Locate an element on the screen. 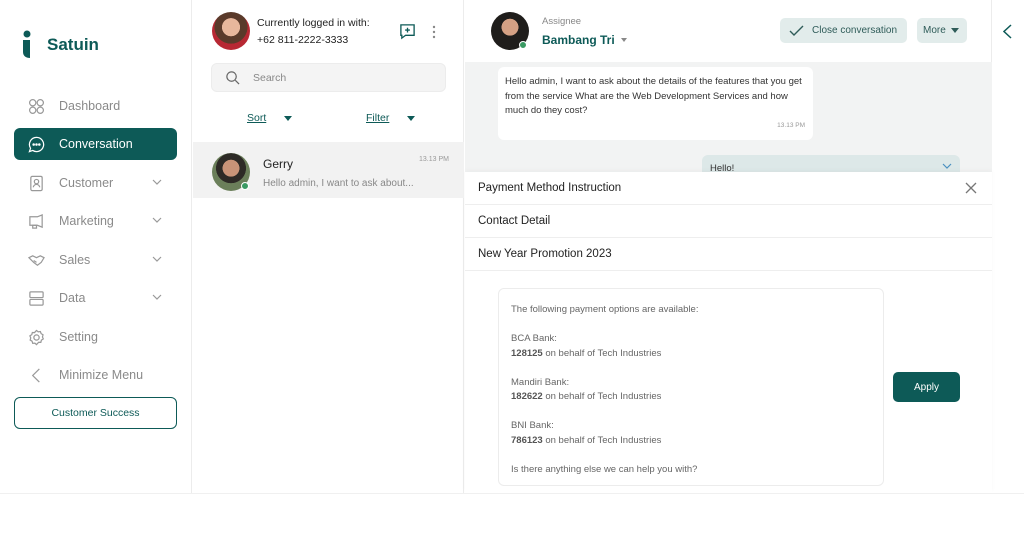 The width and height of the screenshot is (1024, 547). logo-icon is located at coordinates (27, 44).